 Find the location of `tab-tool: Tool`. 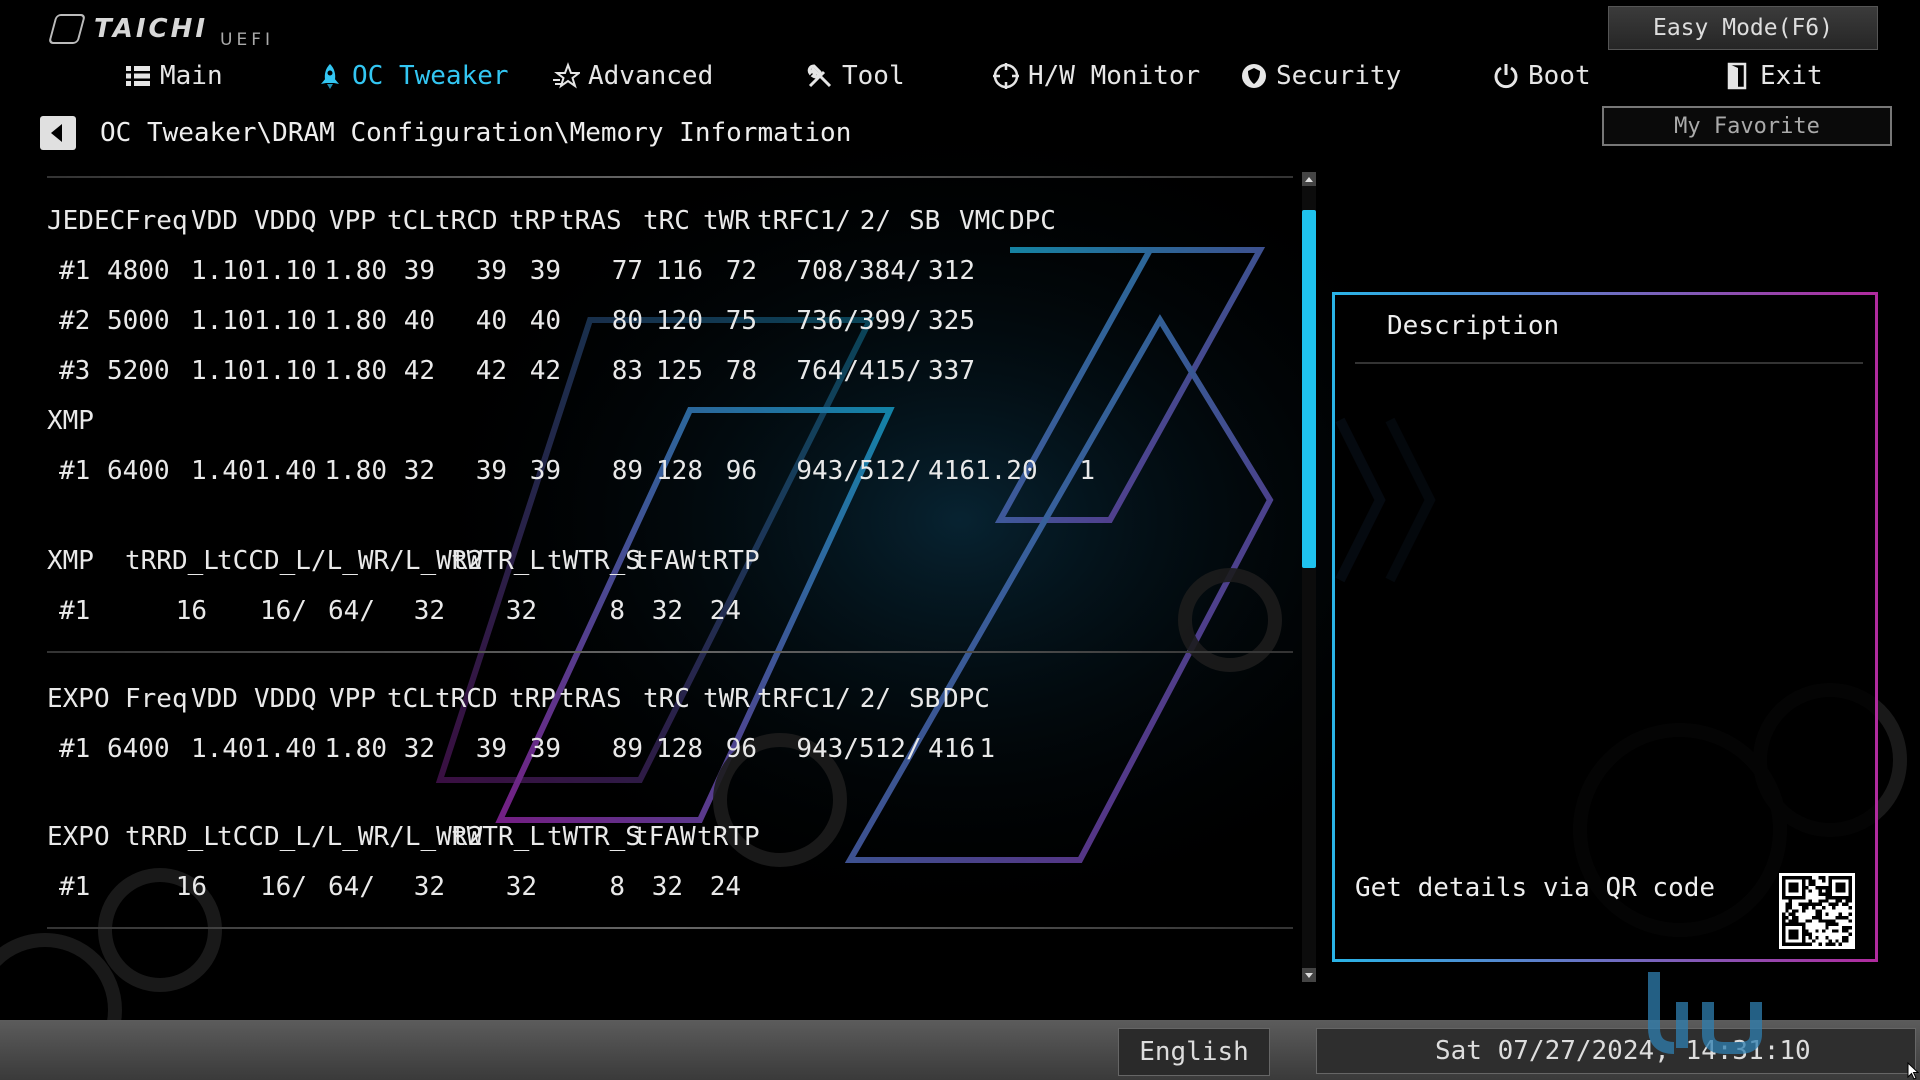

tab-tool: Tool is located at coordinates (855, 76).